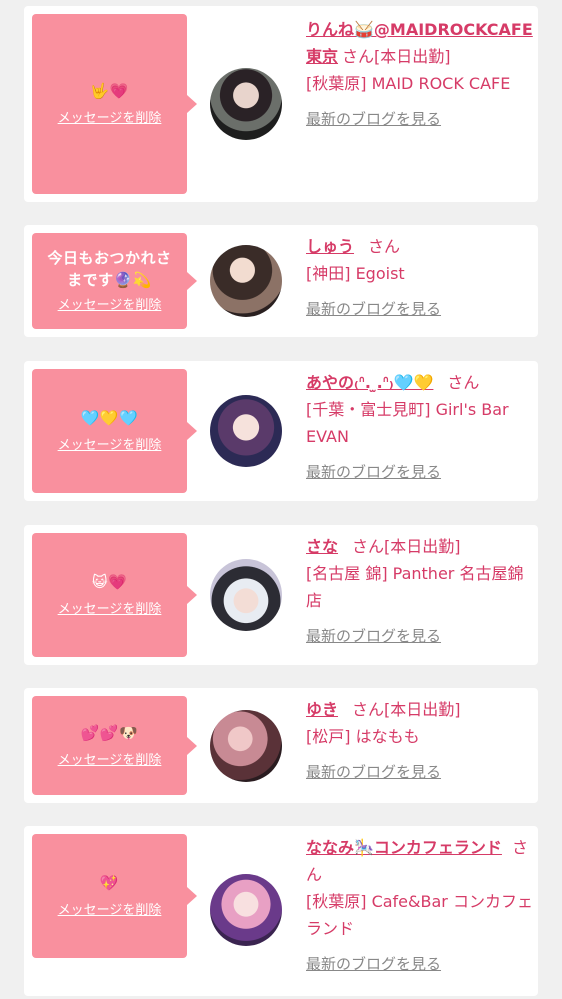 The width and height of the screenshot is (562, 999). What do you see at coordinates (114, 104) in the screenshot?
I see `message-bubble: 🤟💗 メッセージを削除` at bounding box center [114, 104].